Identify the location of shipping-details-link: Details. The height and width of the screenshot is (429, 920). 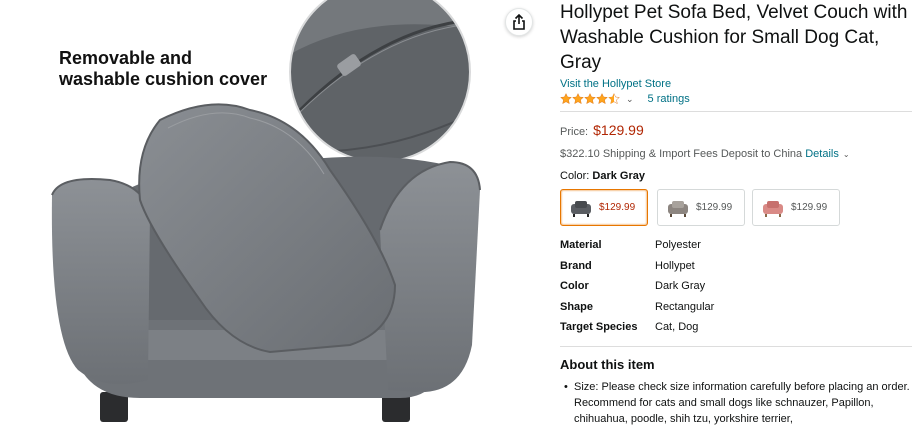
(822, 154).